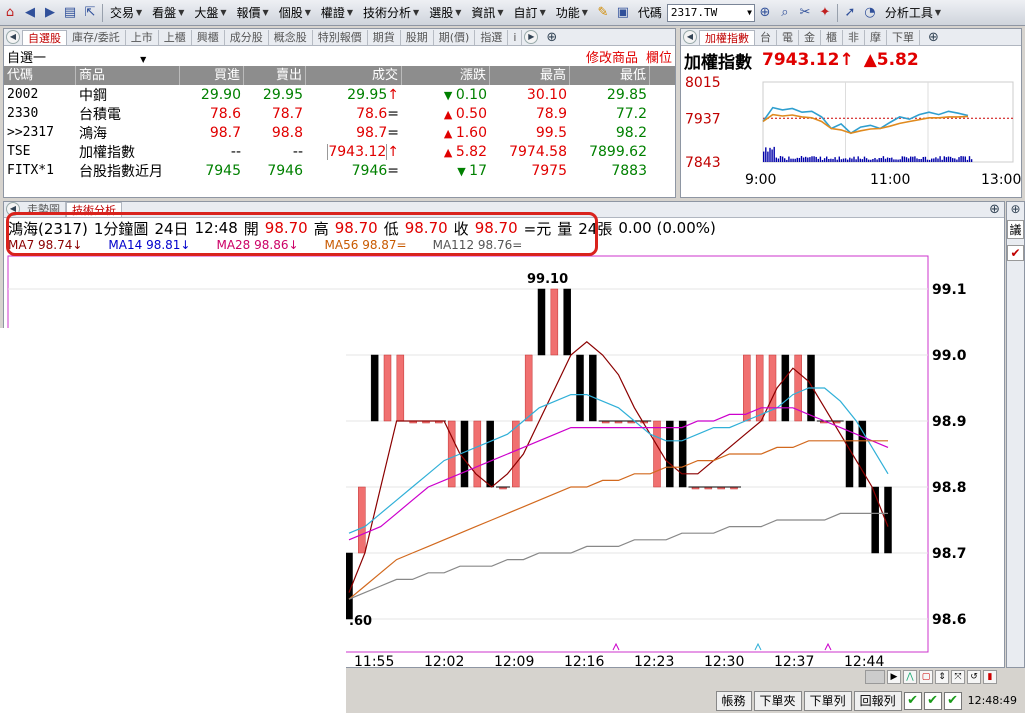 This screenshot has width=1025, height=713. Describe the element at coordinates (339, 113) in the screenshot. I see `table-row: 2330 台積電 78.6 78.7 78.6= ▲ 0.50 78.9 77.2` at that location.